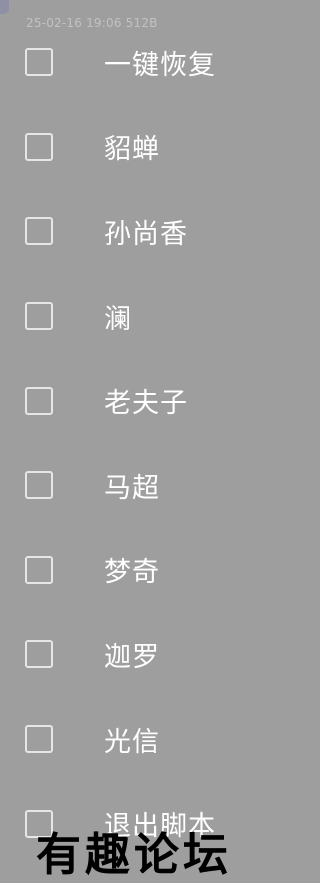  What do you see at coordinates (118, 319) in the screenshot?
I see `option-label: 澜` at bounding box center [118, 319].